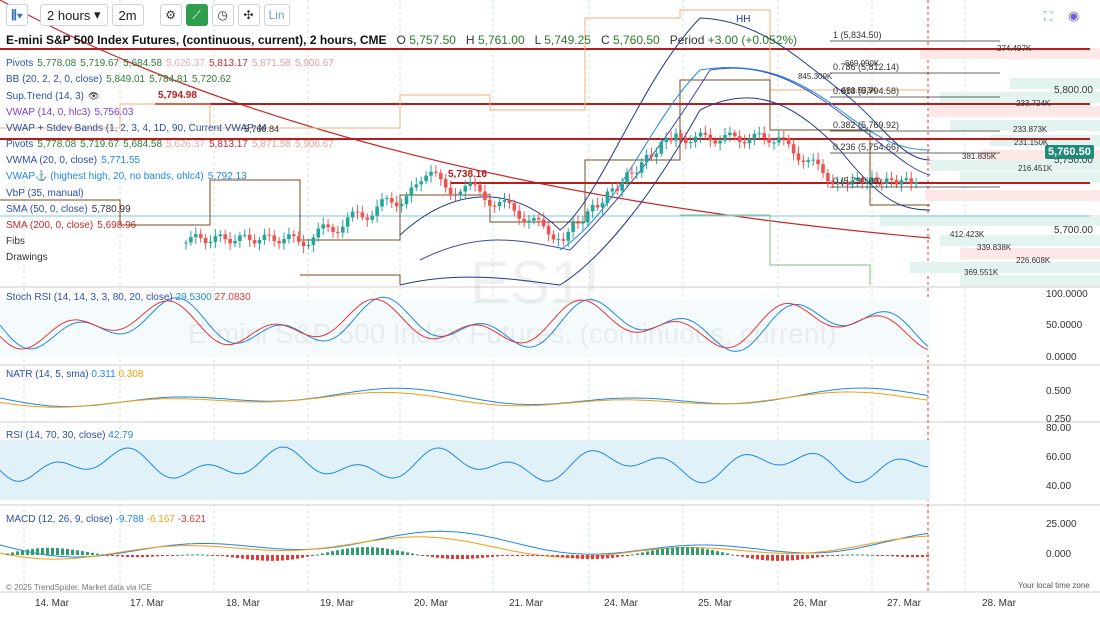 The width and height of the screenshot is (1100, 618). I want to click on legend-item: SMA (200, 0, close) 5,698.96, so click(73, 226).